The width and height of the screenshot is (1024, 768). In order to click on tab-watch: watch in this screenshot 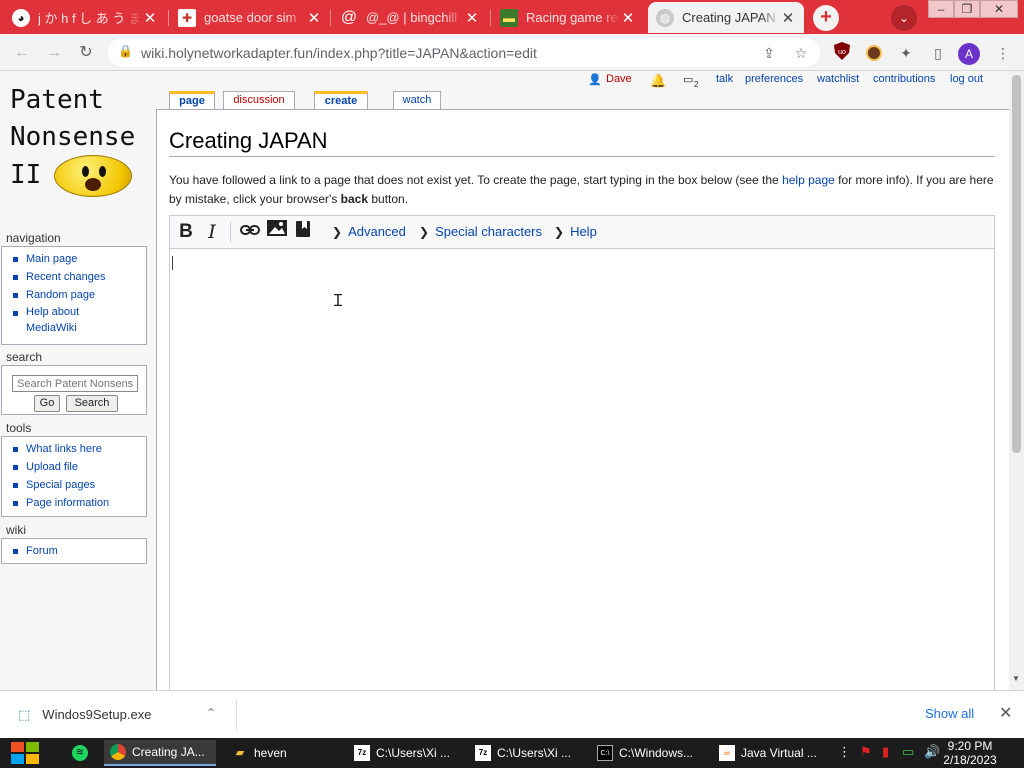, I will do `click(417, 100)`.